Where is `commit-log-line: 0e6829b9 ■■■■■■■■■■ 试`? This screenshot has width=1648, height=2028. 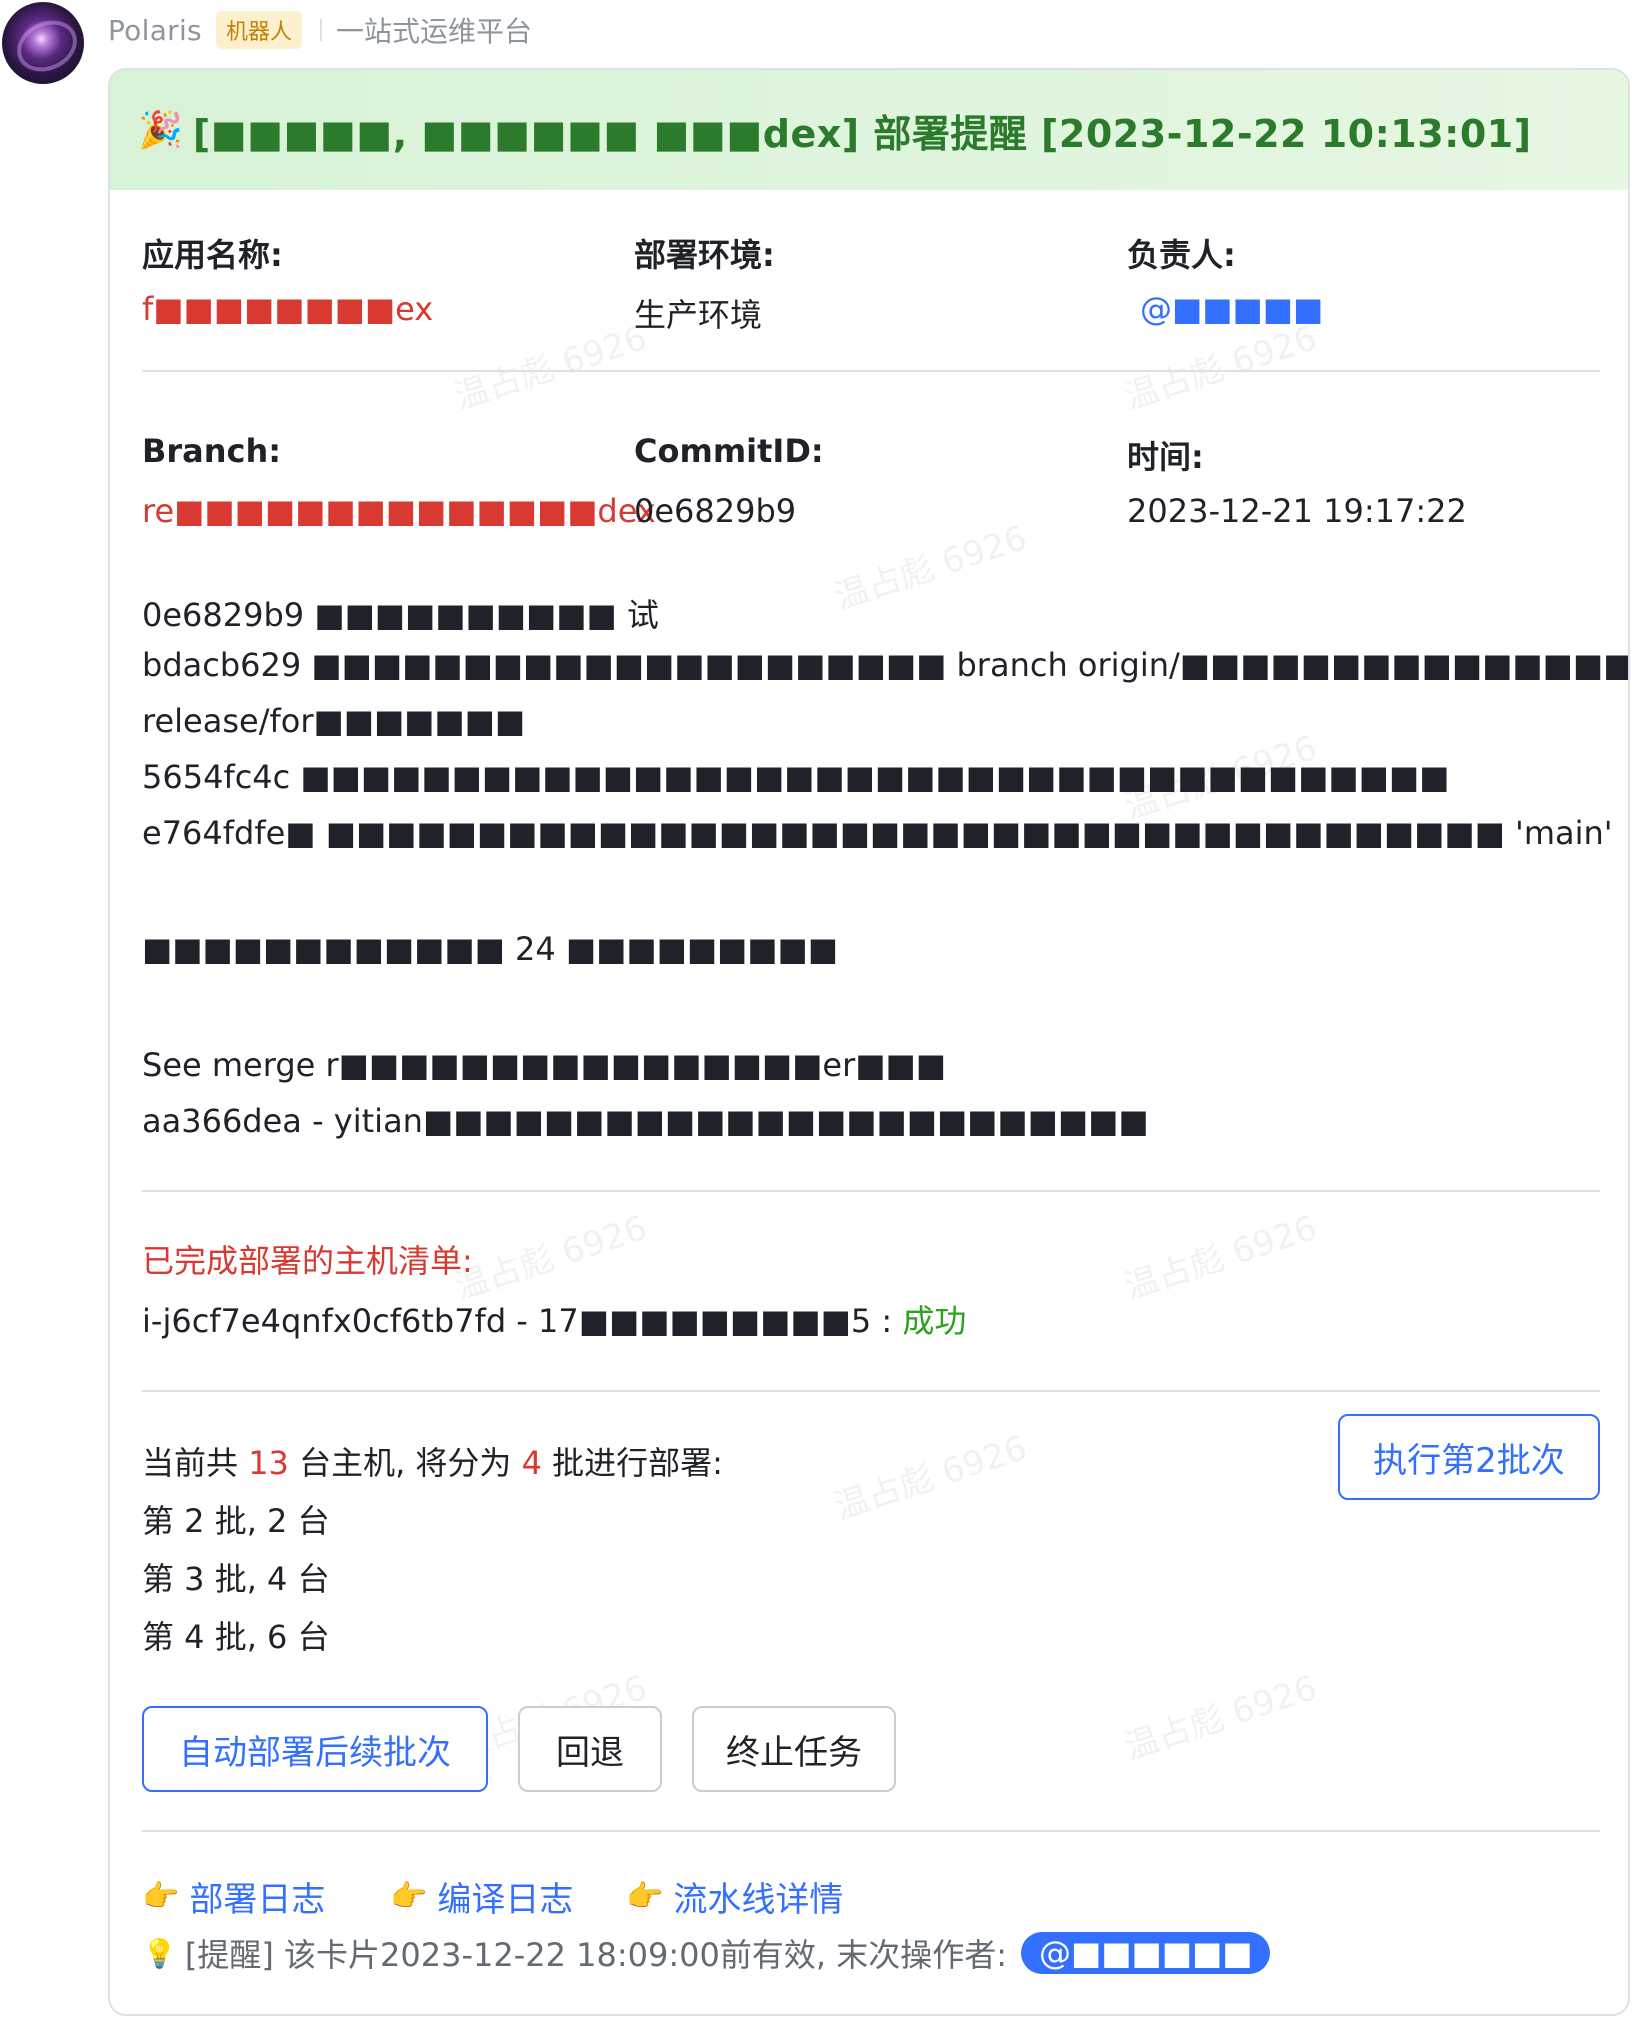
commit-log-line: 0e6829b9 ■■■■■■■■■■ 试 is located at coordinates (400, 615).